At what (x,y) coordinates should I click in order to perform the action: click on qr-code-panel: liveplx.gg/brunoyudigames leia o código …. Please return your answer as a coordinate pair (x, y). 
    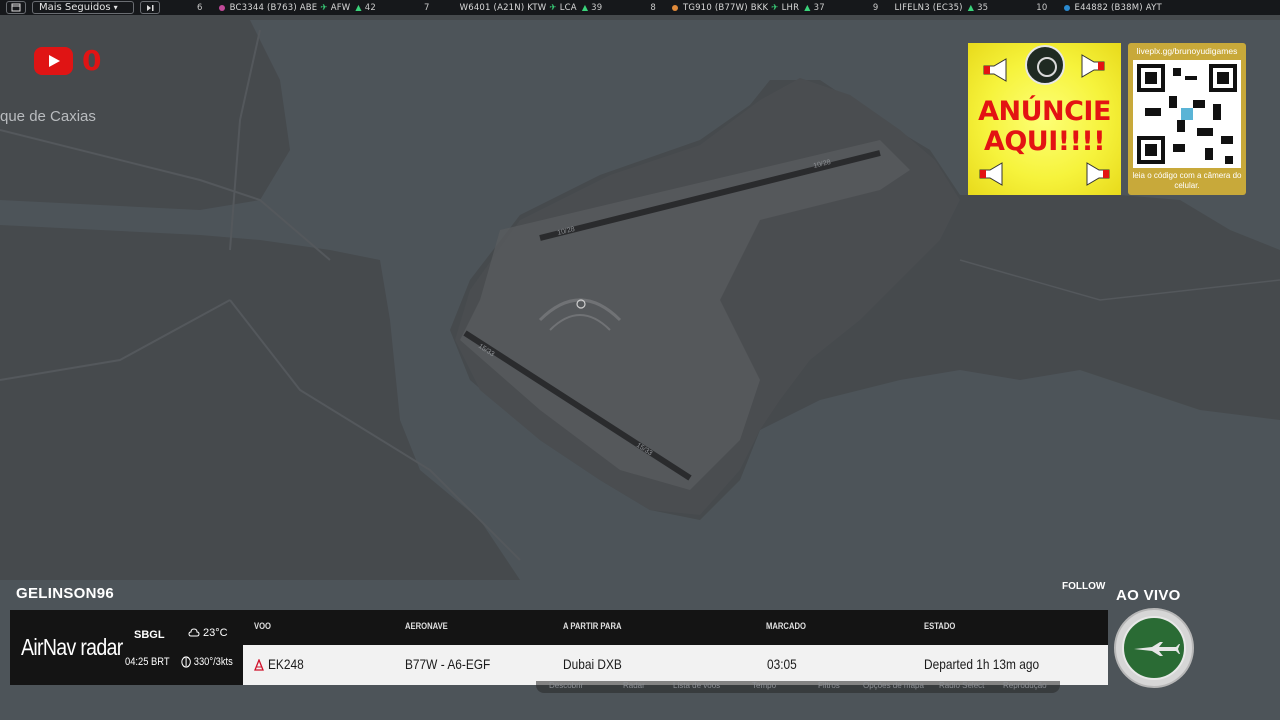
    Looking at the image, I should click on (1187, 119).